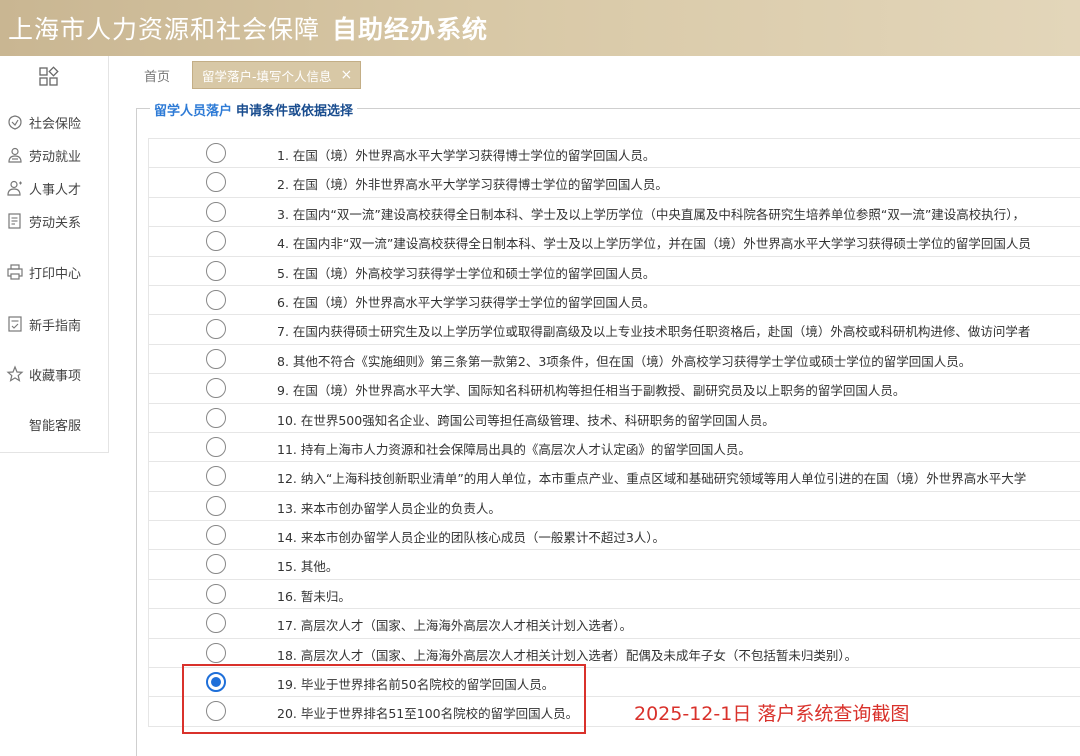  I want to click on legend-category: 留学人员落户, so click(193, 111).